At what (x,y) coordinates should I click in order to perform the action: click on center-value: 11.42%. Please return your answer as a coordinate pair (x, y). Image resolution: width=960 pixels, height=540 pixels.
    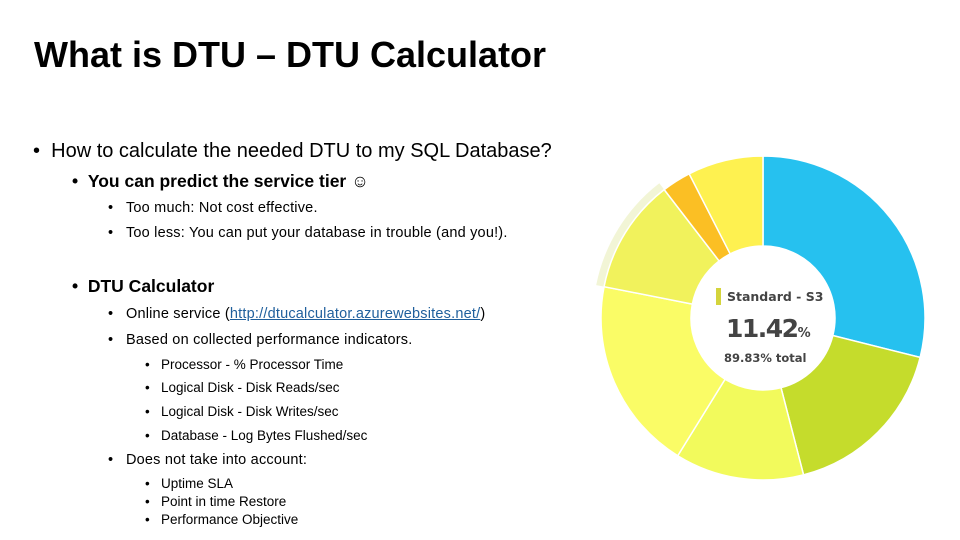
    Looking at the image, I should click on (768, 328).